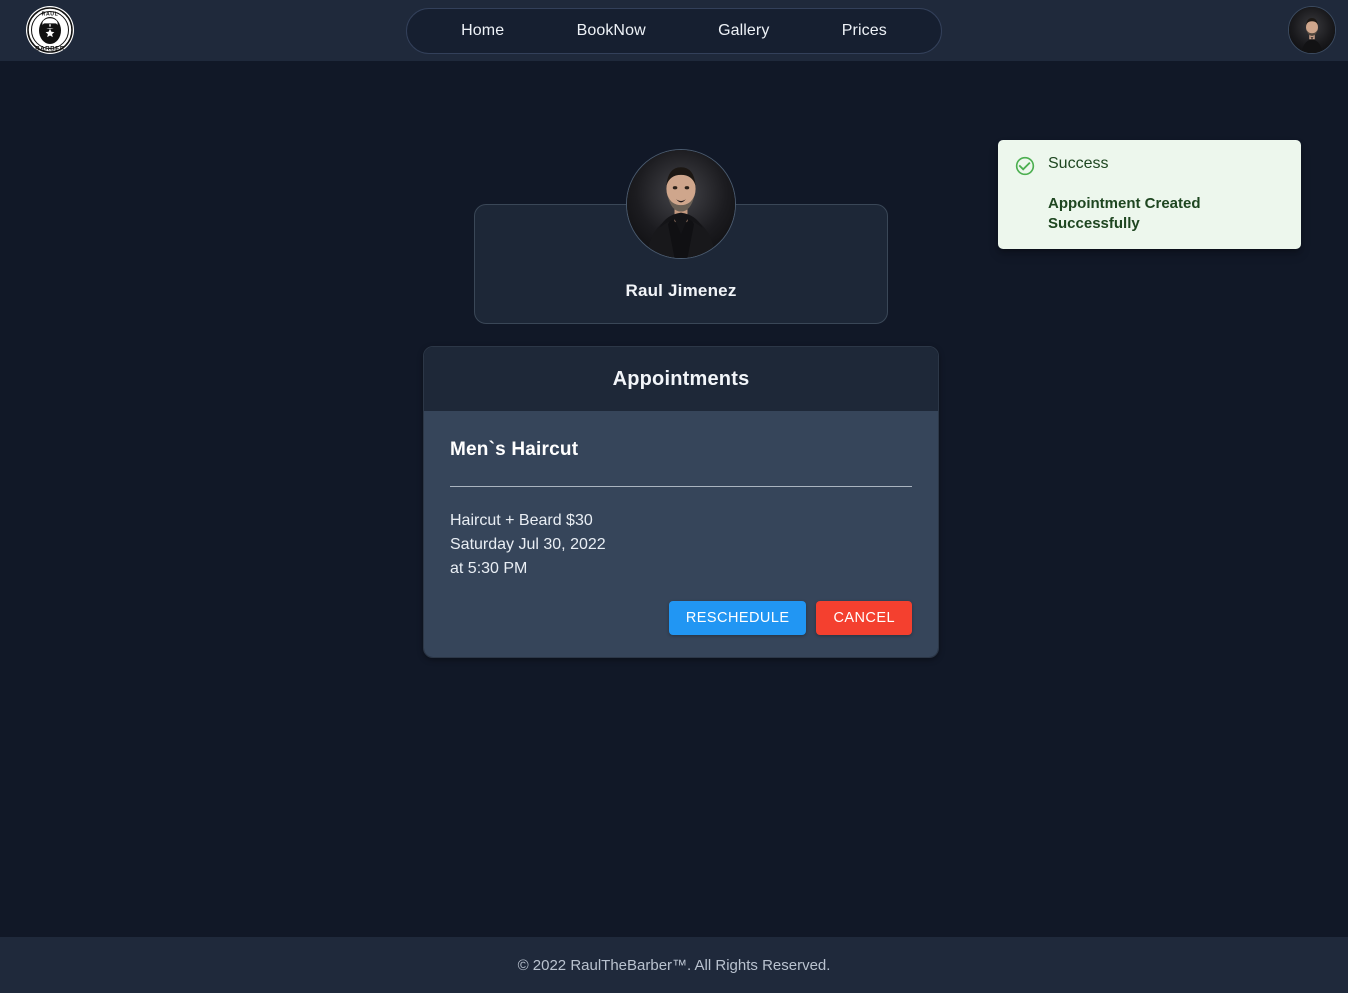 This screenshot has width=1348, height=993. I want to click on nav-link-booknow: BookNow, so click(611, 31).